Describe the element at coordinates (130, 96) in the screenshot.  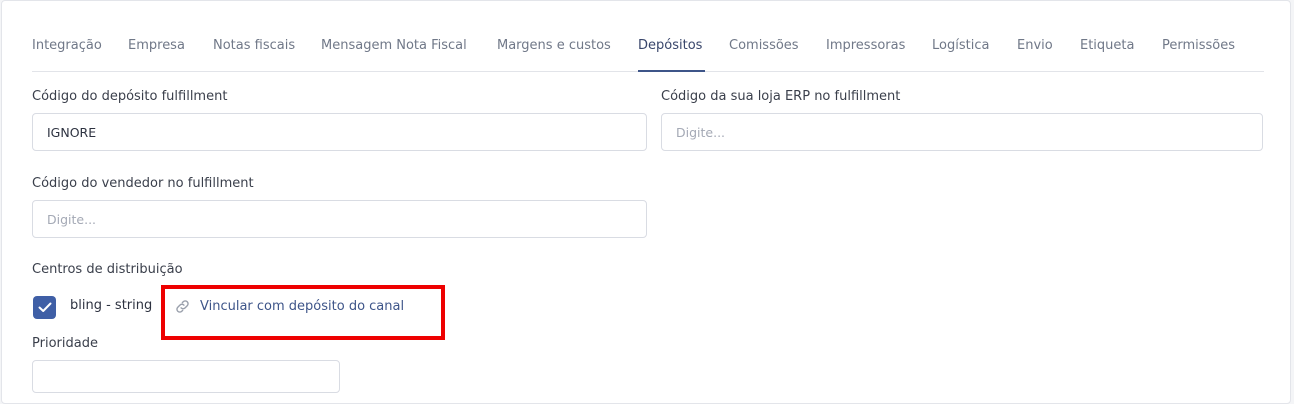
I see `deposit-code-label: Código do depósito fulfillment` at that location.